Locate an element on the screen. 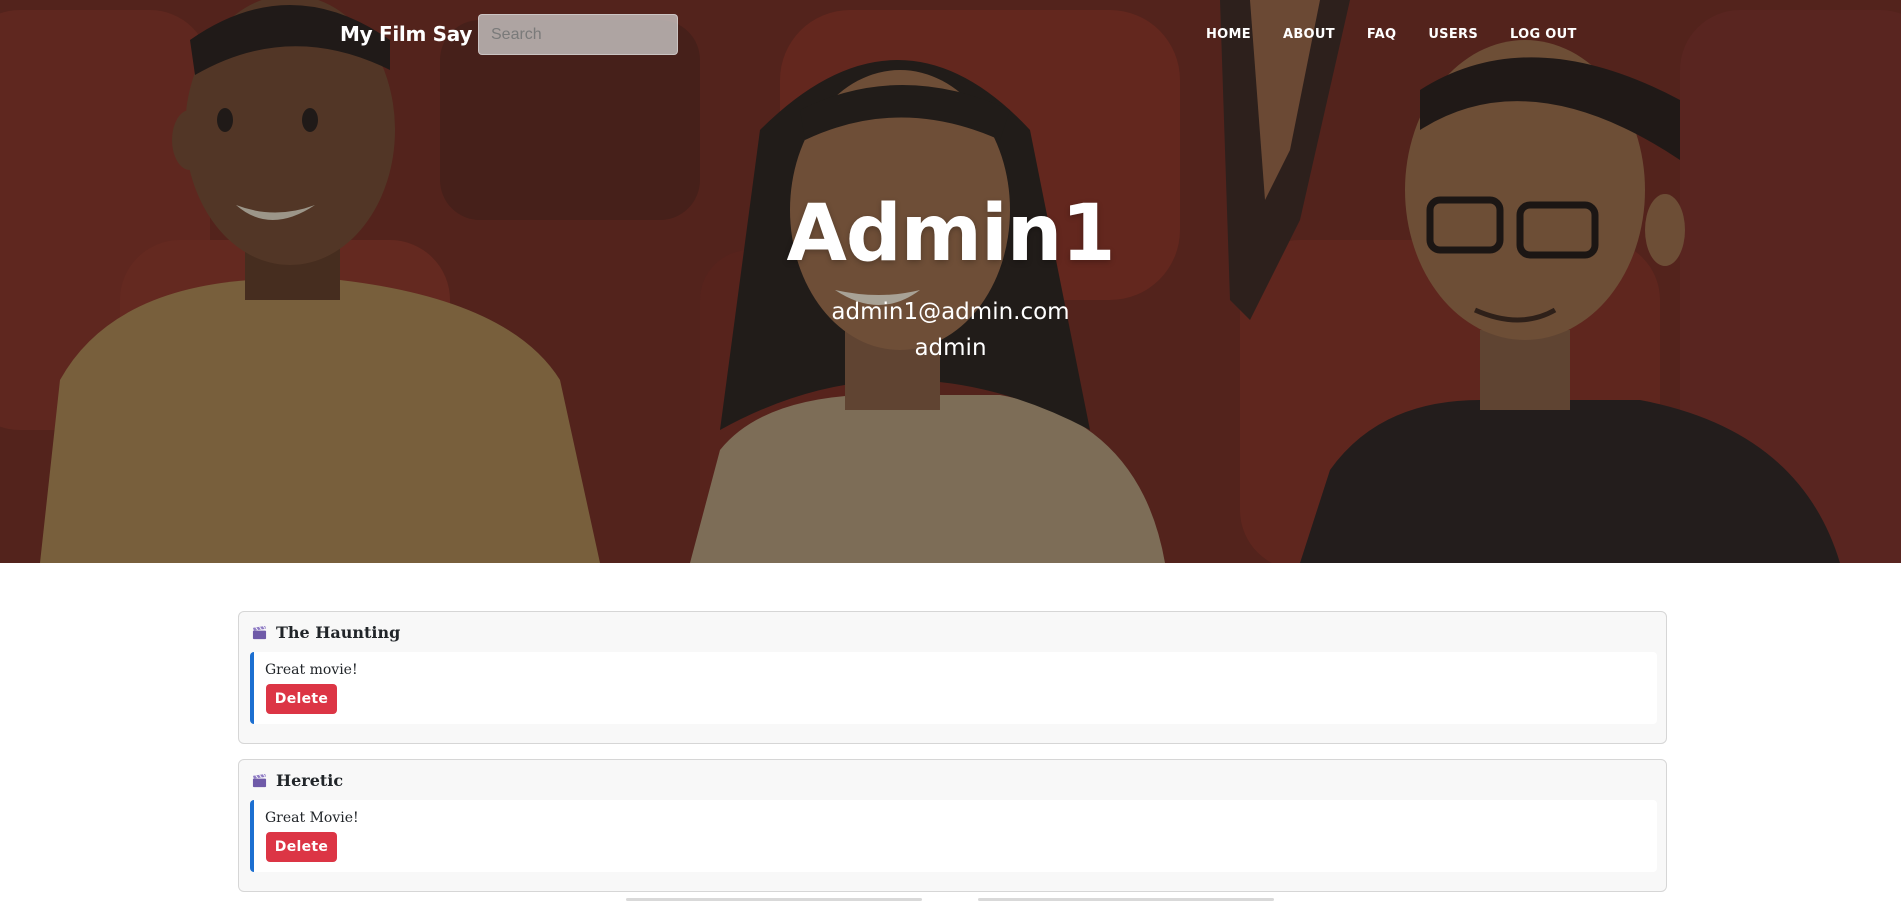 The width and height of the screenshot is (1901, 901). nav-about-link: ABOUT is located at coordinates (1309, 34).